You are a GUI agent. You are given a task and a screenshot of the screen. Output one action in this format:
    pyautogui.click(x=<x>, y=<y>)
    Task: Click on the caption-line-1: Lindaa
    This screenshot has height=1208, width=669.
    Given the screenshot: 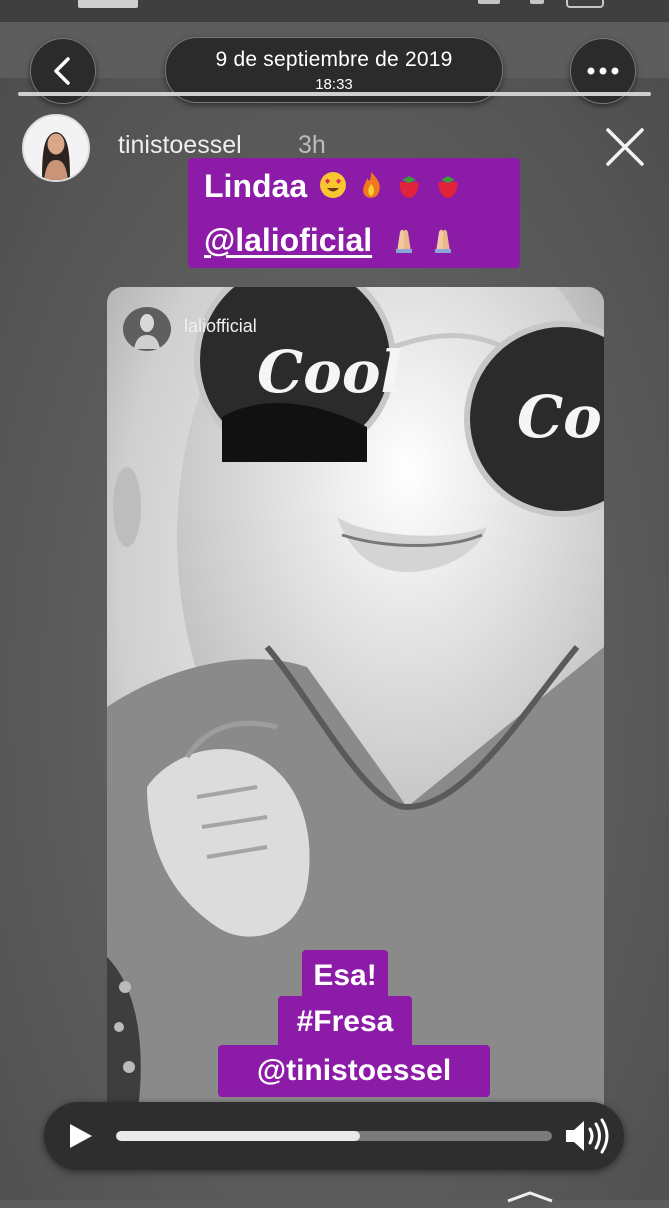 What is the action you would take?
    pyautogui.click(x=333, y=188)
    